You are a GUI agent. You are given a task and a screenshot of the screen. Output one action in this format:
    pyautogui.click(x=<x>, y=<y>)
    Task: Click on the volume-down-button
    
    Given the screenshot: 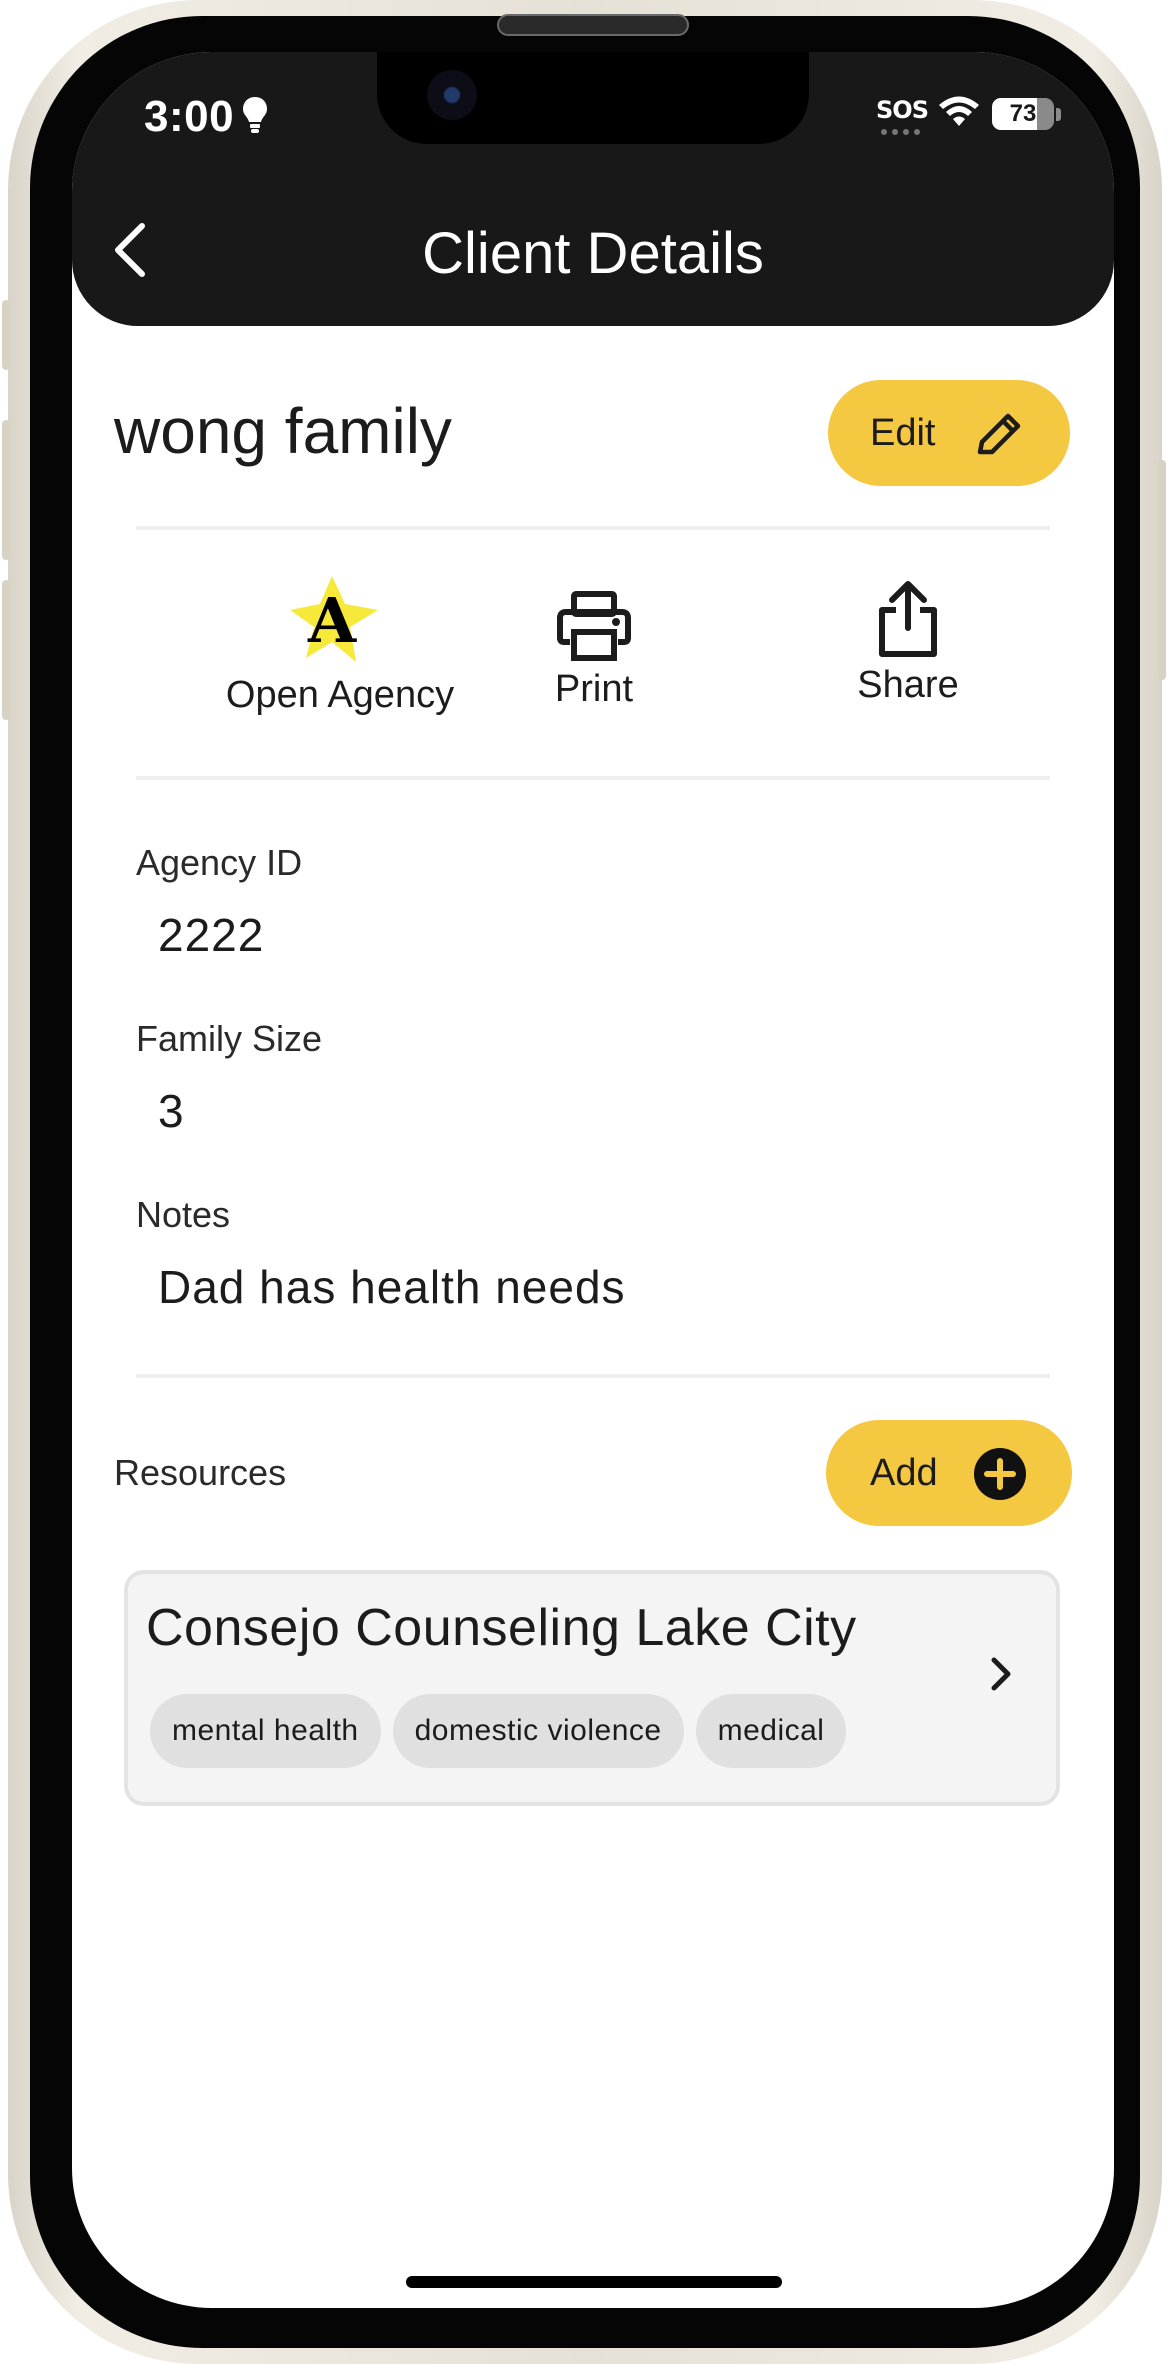 What is the action you would take?
    pyautogui.click(x=6, y=650)
    